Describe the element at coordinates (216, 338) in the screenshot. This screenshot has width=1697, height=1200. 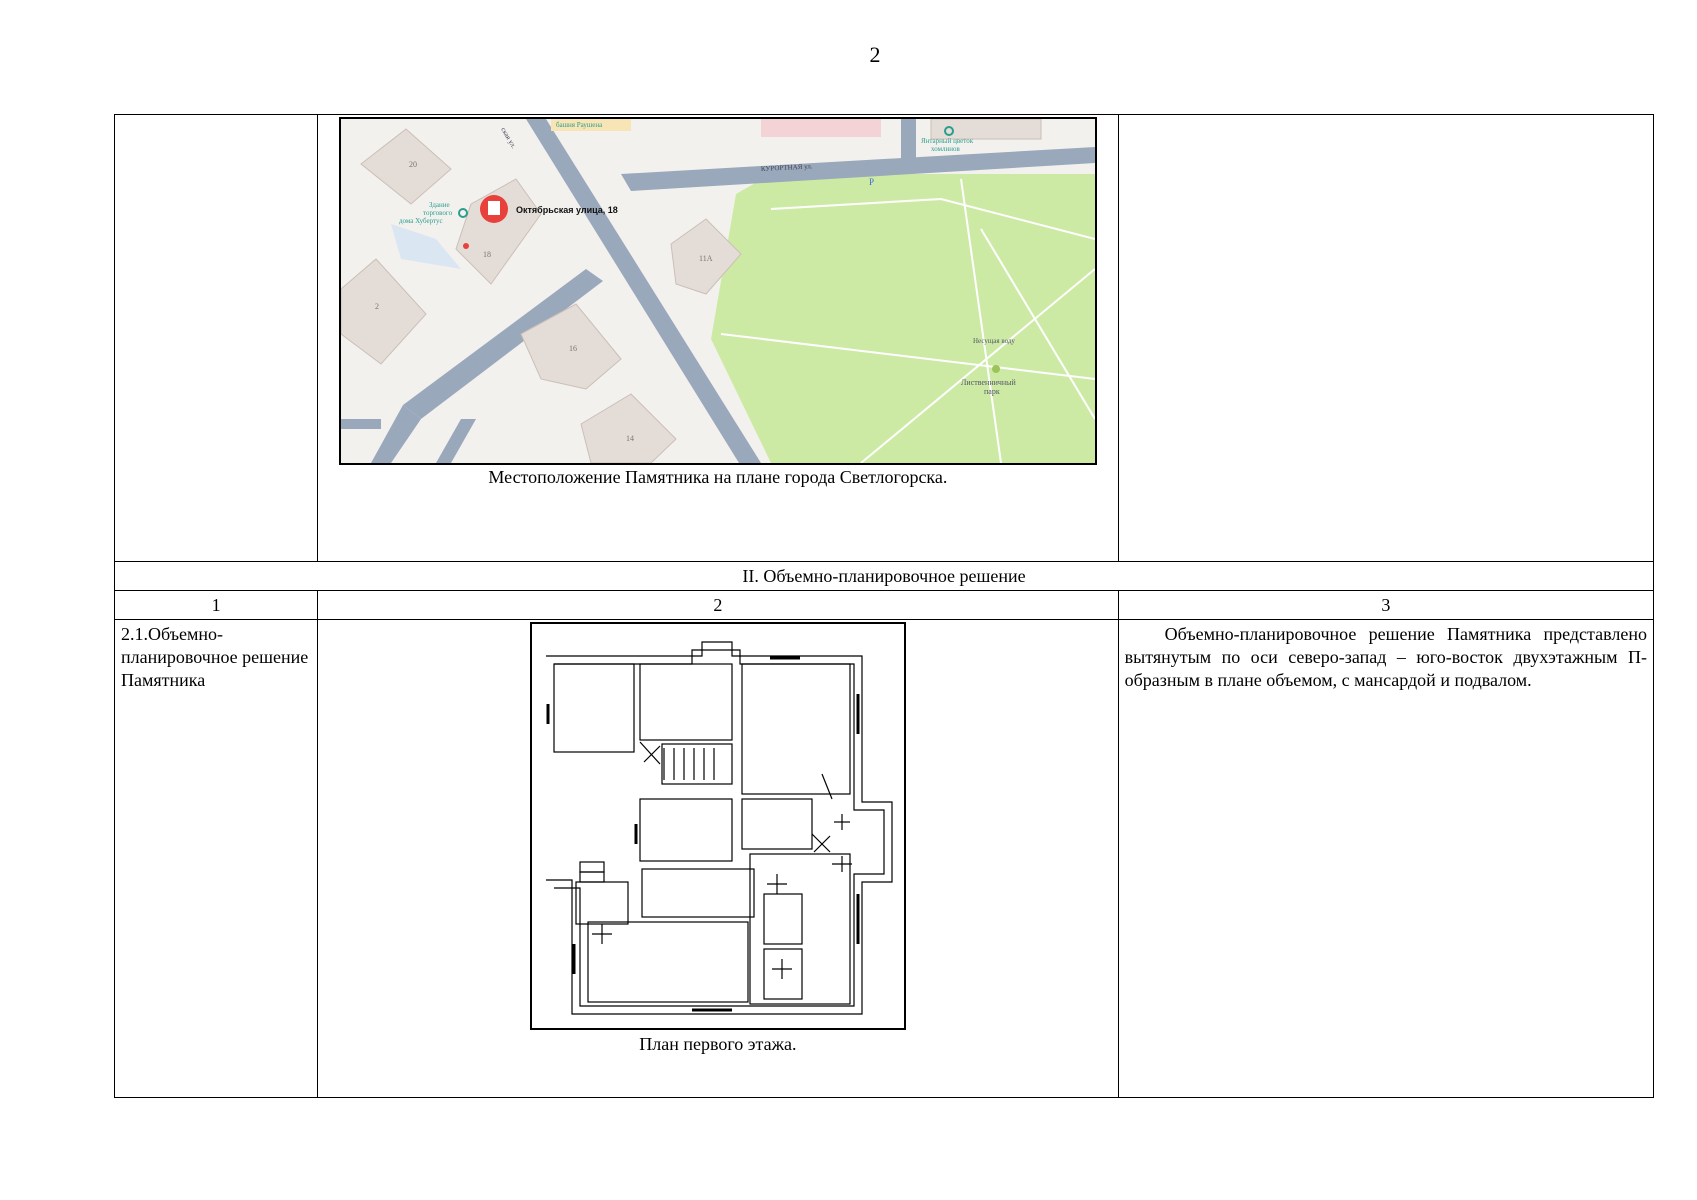
I see `empty-cell-left` at that location.